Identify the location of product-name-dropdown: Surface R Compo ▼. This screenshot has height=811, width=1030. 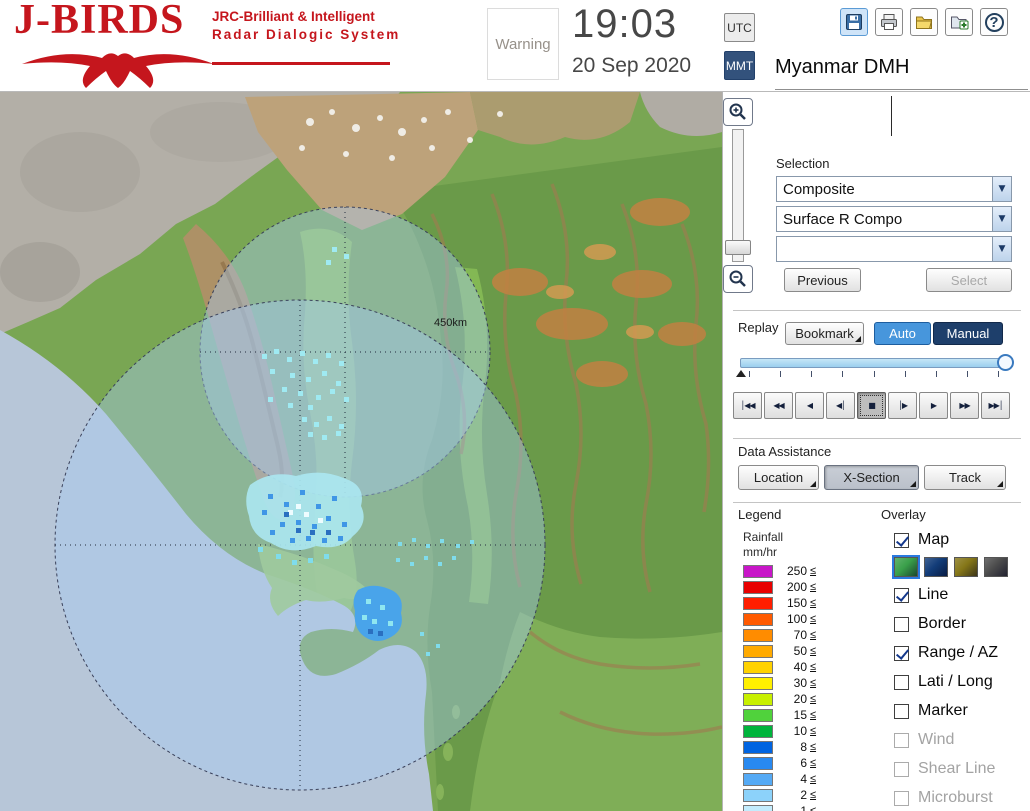
(894, 219).